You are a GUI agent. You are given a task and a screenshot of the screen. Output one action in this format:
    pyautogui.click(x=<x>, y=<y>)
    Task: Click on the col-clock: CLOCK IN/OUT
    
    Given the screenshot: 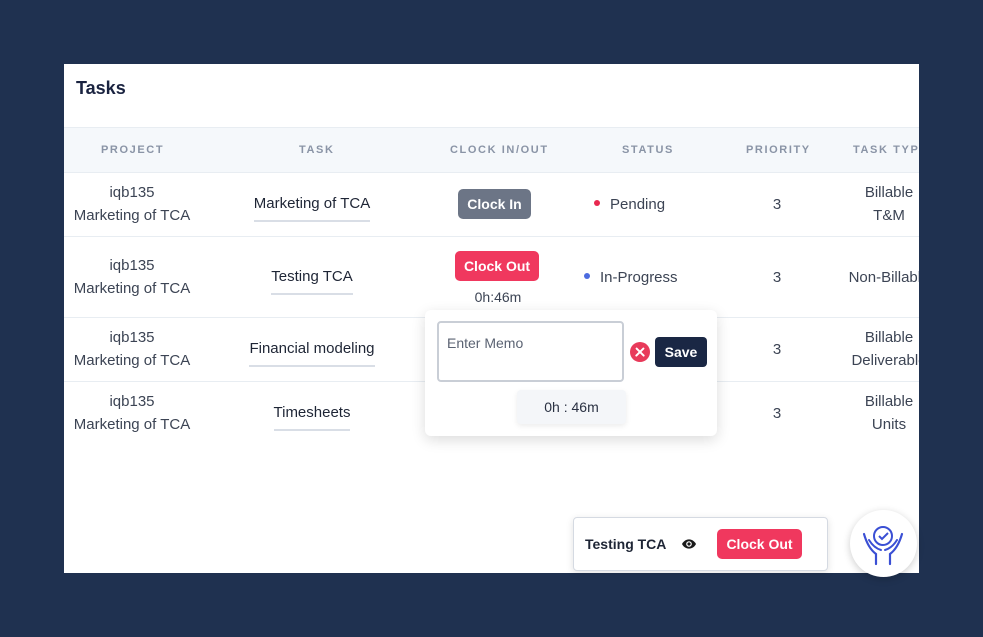 What is the action you would take?
    pyautogui.click(x=499, y=150)
    